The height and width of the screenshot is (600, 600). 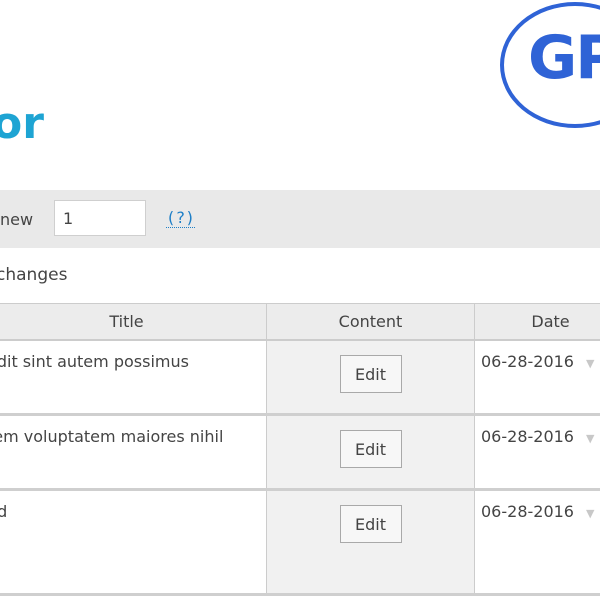 I want to click on table-header-row: Title Content Date, so click(x=300, y=322).